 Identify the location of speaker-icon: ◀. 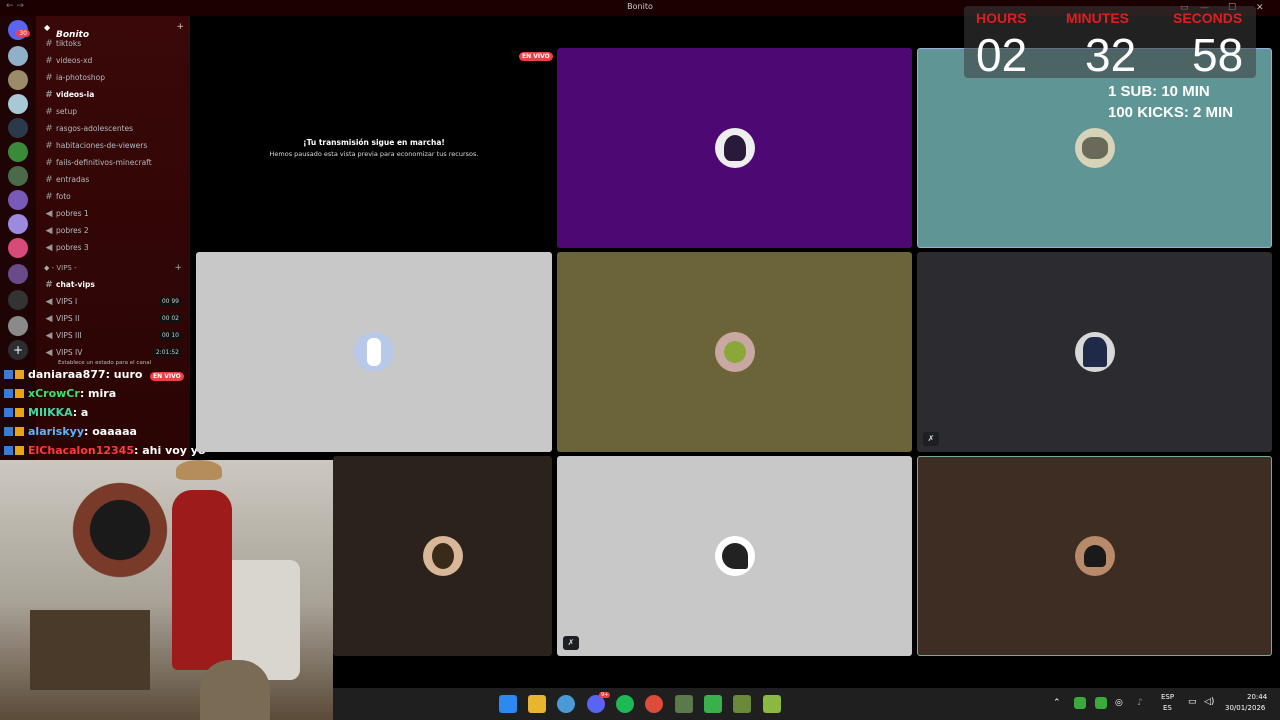
(49, 335).